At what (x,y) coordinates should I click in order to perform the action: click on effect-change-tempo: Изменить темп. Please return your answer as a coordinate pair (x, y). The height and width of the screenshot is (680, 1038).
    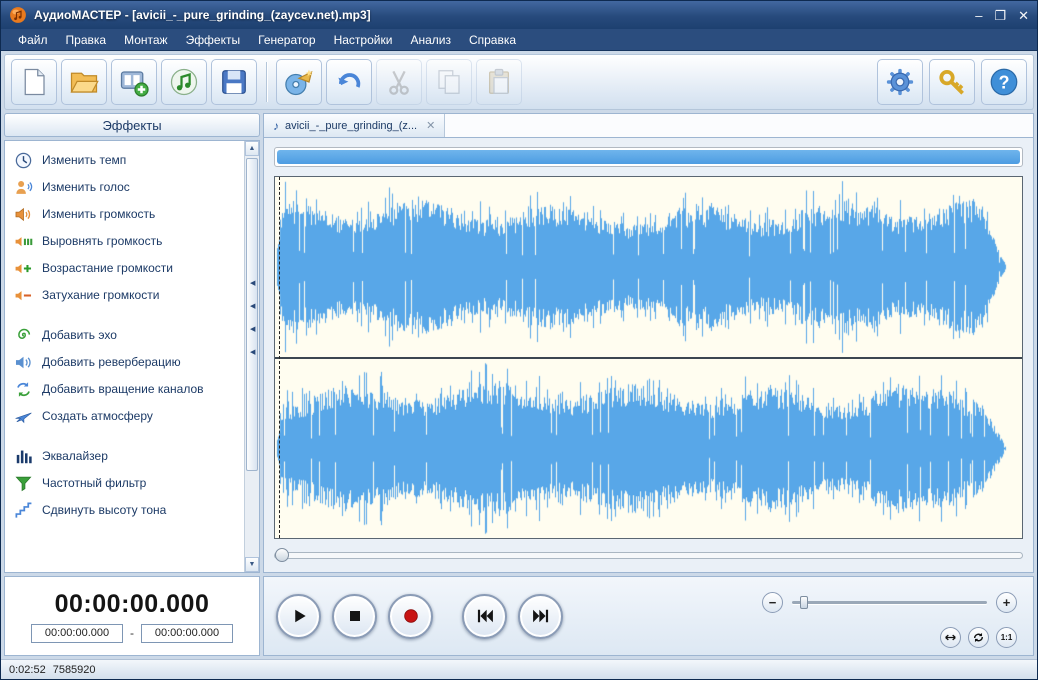
    Looking at the image, I should click on (124, 160).